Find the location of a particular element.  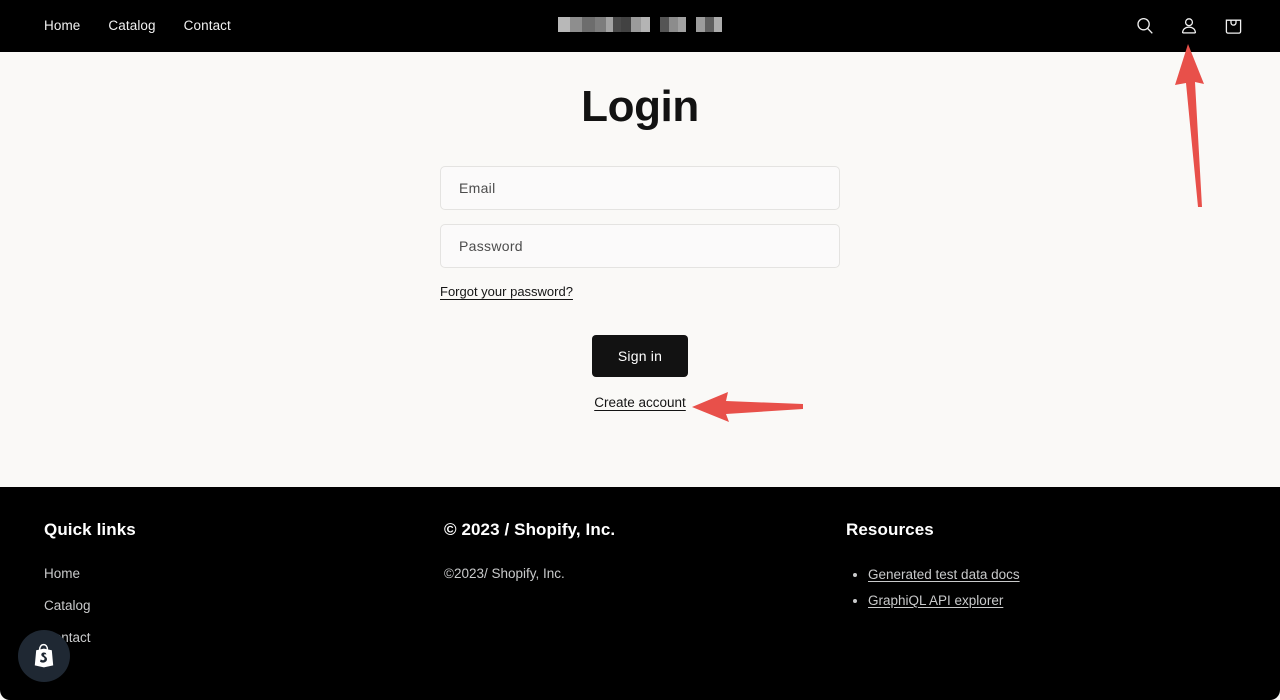

sign-in-button-row: Sign in is located at coordinates (640, 356).